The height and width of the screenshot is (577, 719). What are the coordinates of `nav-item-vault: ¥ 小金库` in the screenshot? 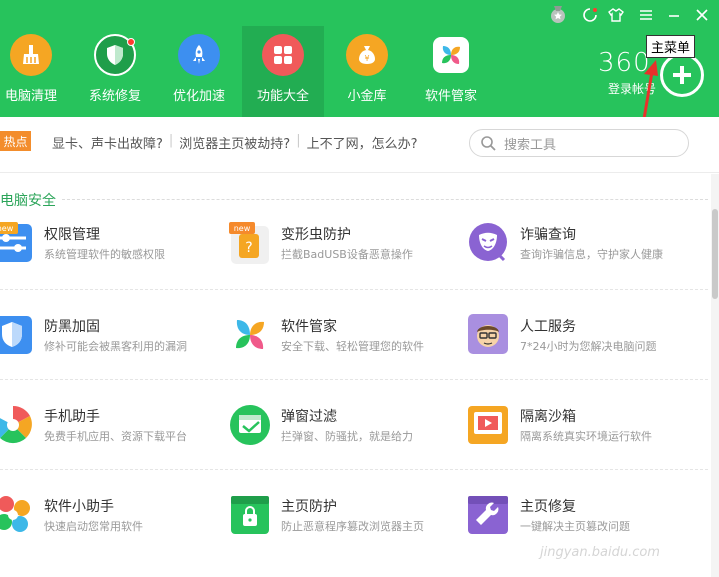 It's located at (367, 71).